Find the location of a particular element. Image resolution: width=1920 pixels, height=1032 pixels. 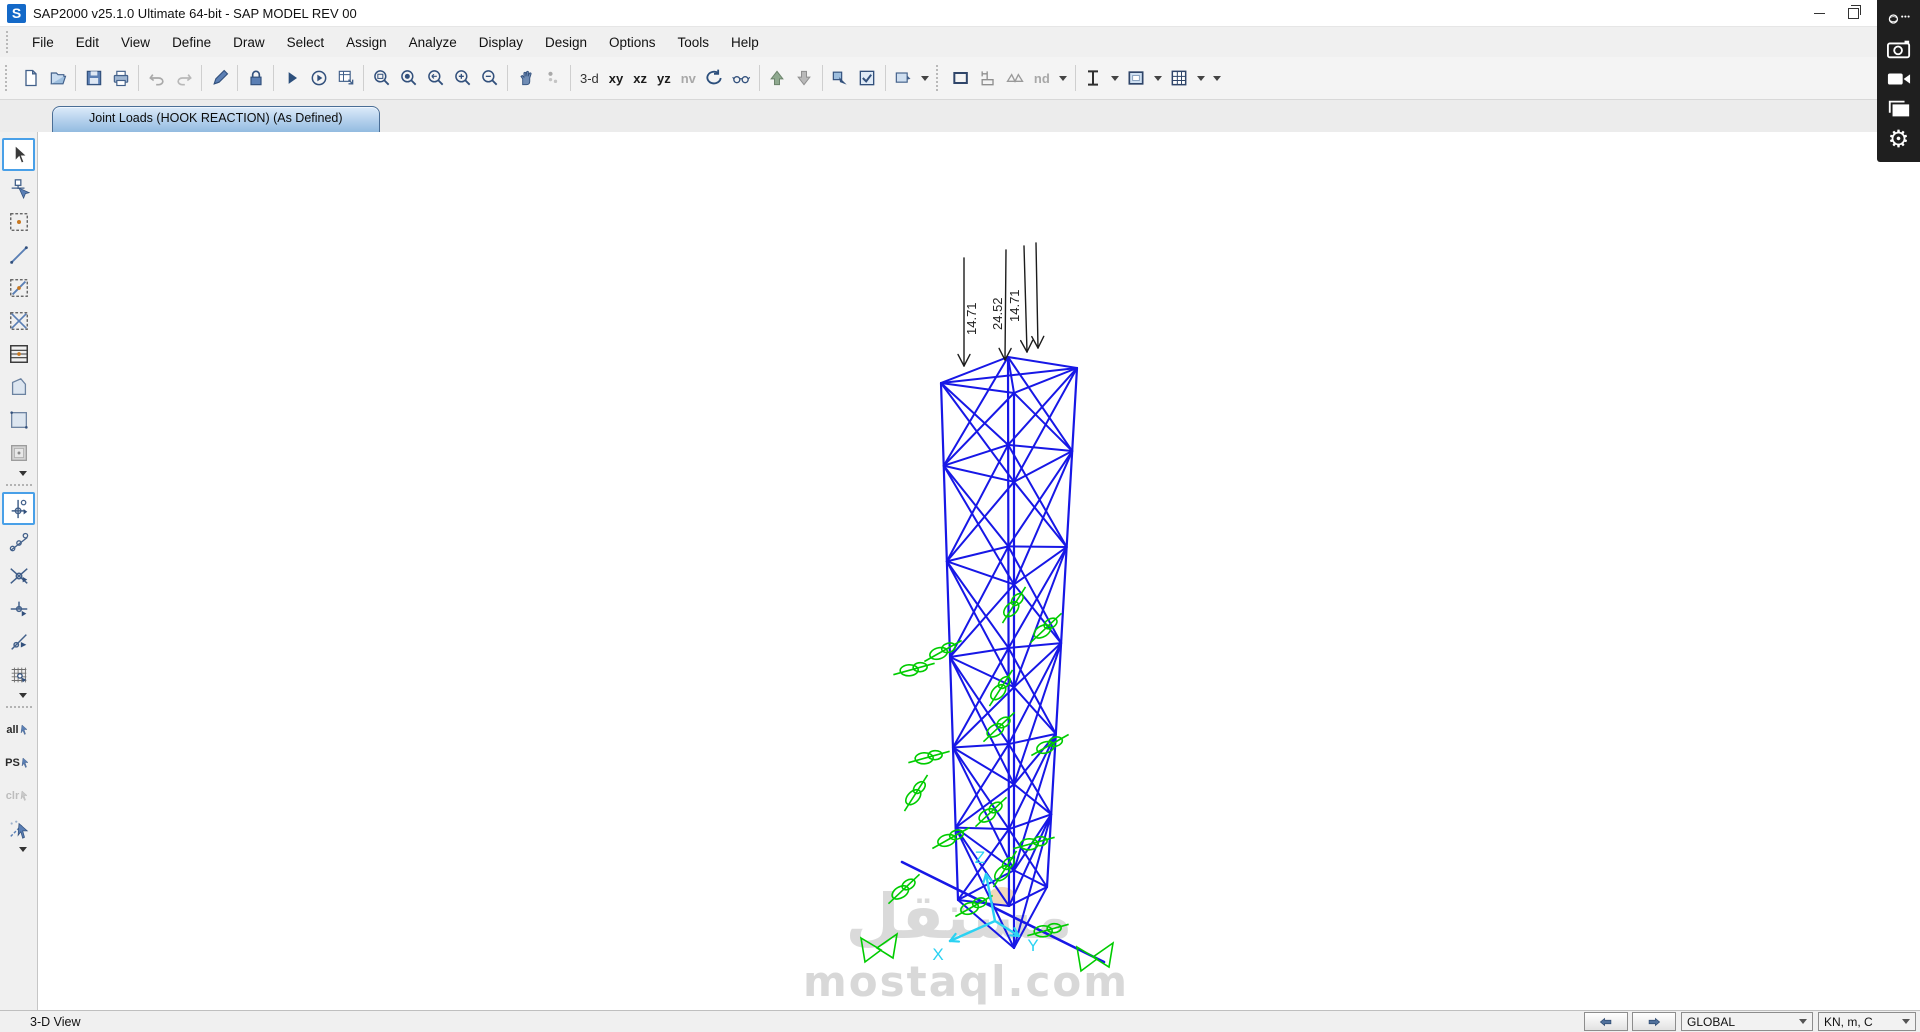

redo-button is located at coordinates (183, 78).